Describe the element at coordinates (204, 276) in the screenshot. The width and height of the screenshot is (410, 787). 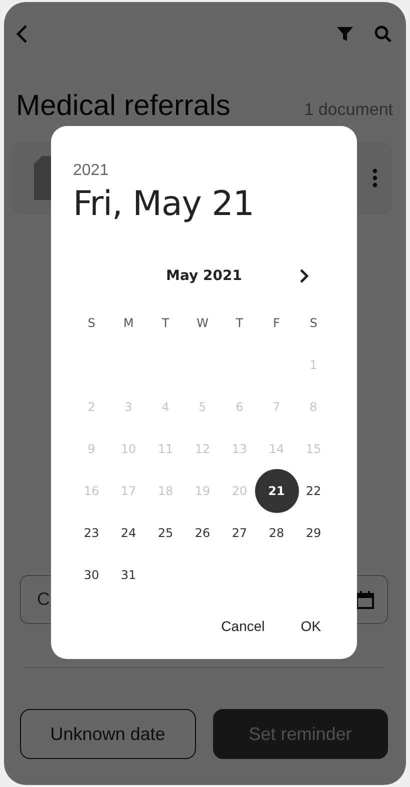
I see `month-label: May 2021` at that location.